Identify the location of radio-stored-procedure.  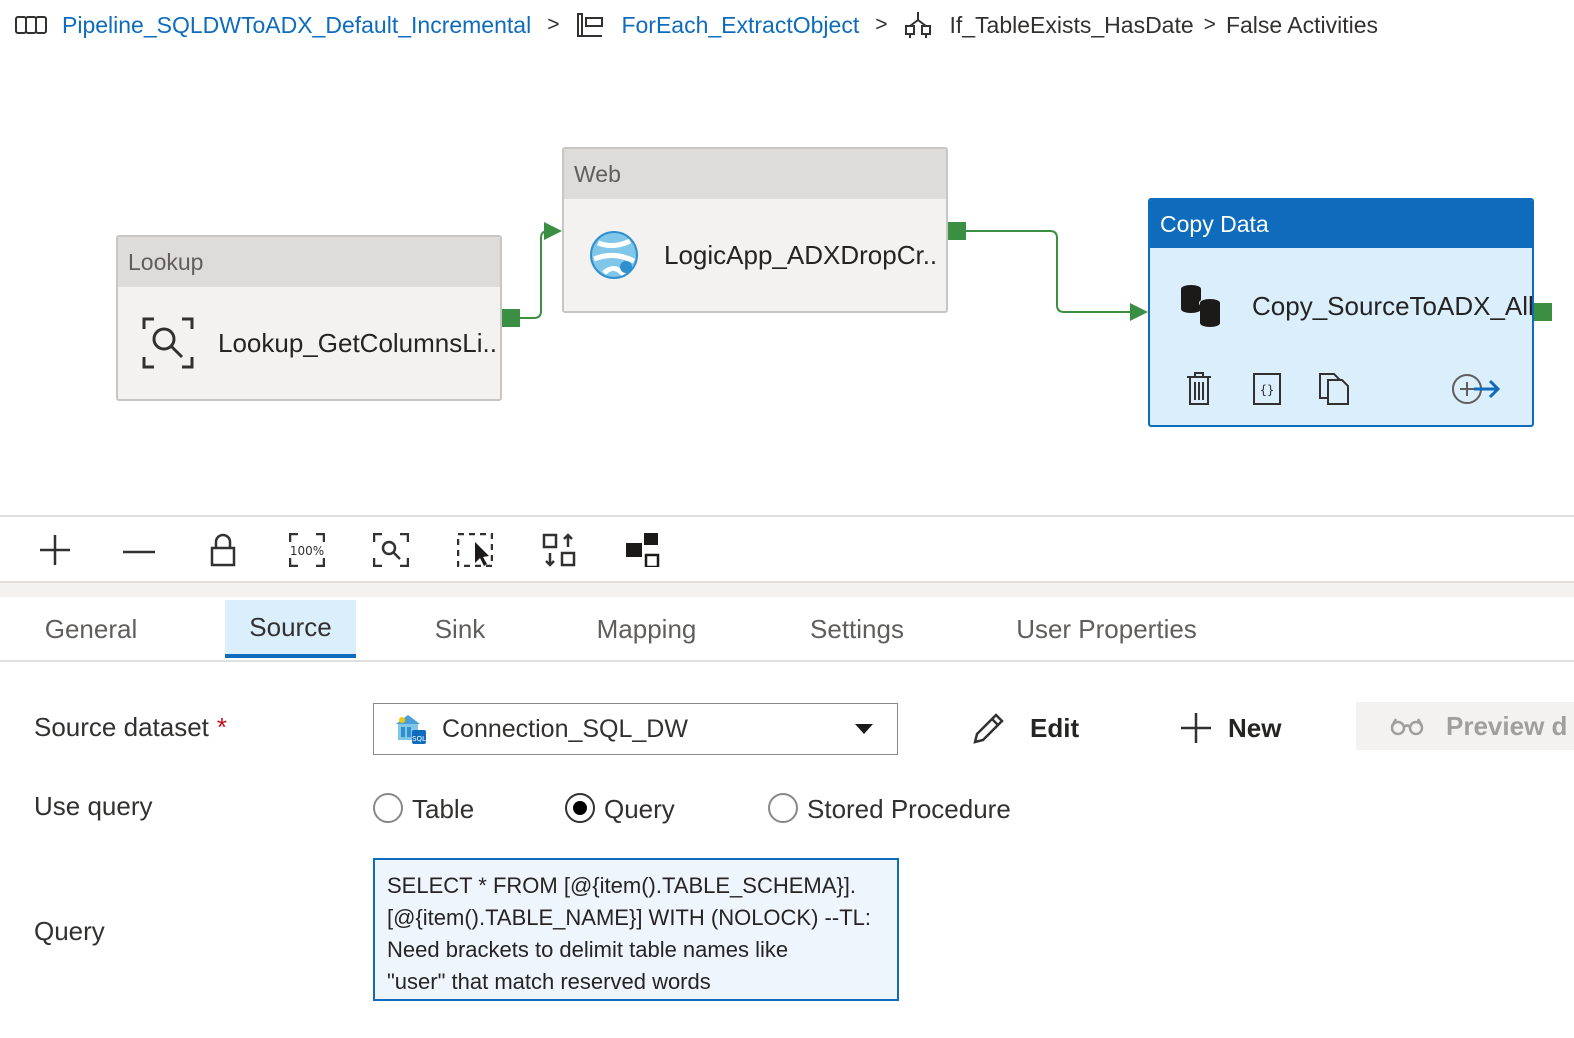
(783, 808).